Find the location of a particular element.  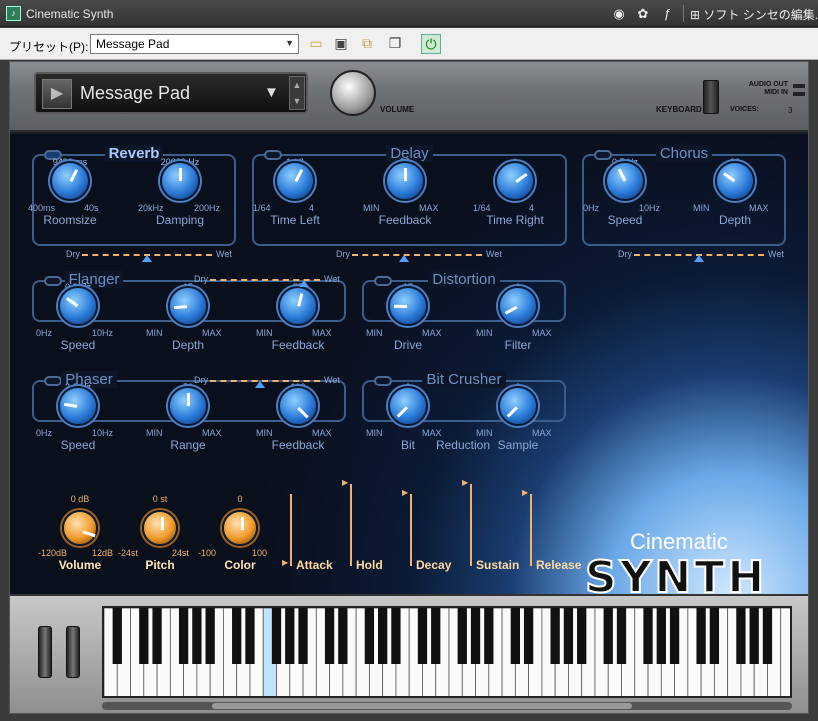

delay-feedback-knob is located at coordinates (405, 181).